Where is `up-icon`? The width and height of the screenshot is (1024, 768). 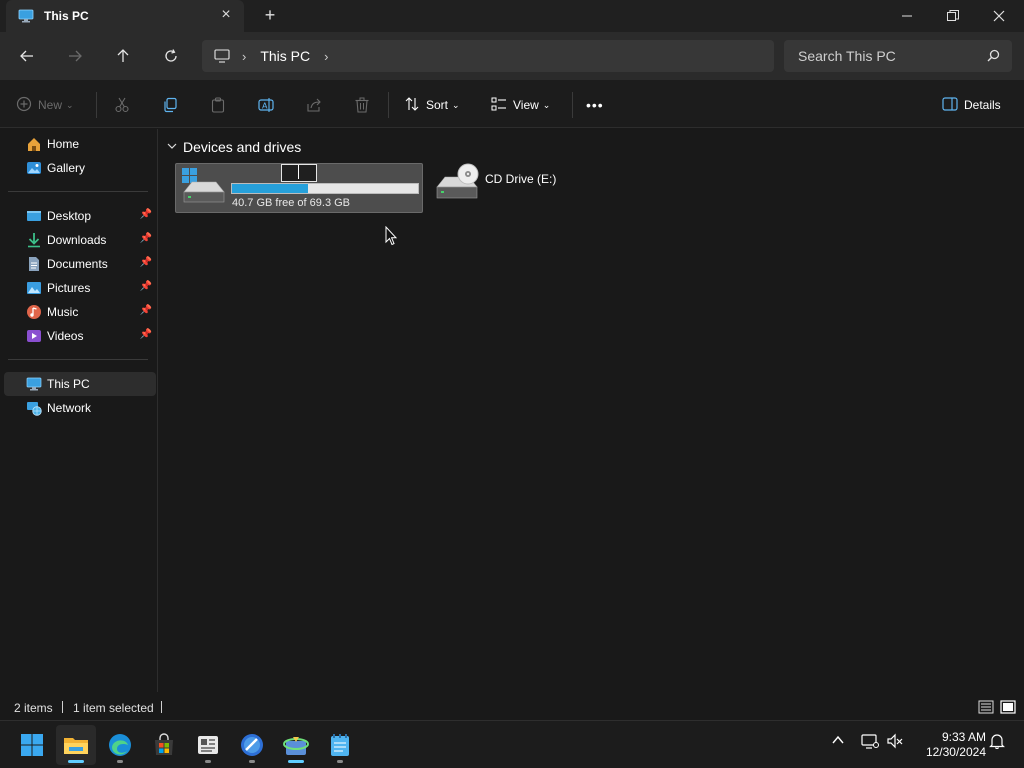 up-icon is located at coordinates (123, 56).